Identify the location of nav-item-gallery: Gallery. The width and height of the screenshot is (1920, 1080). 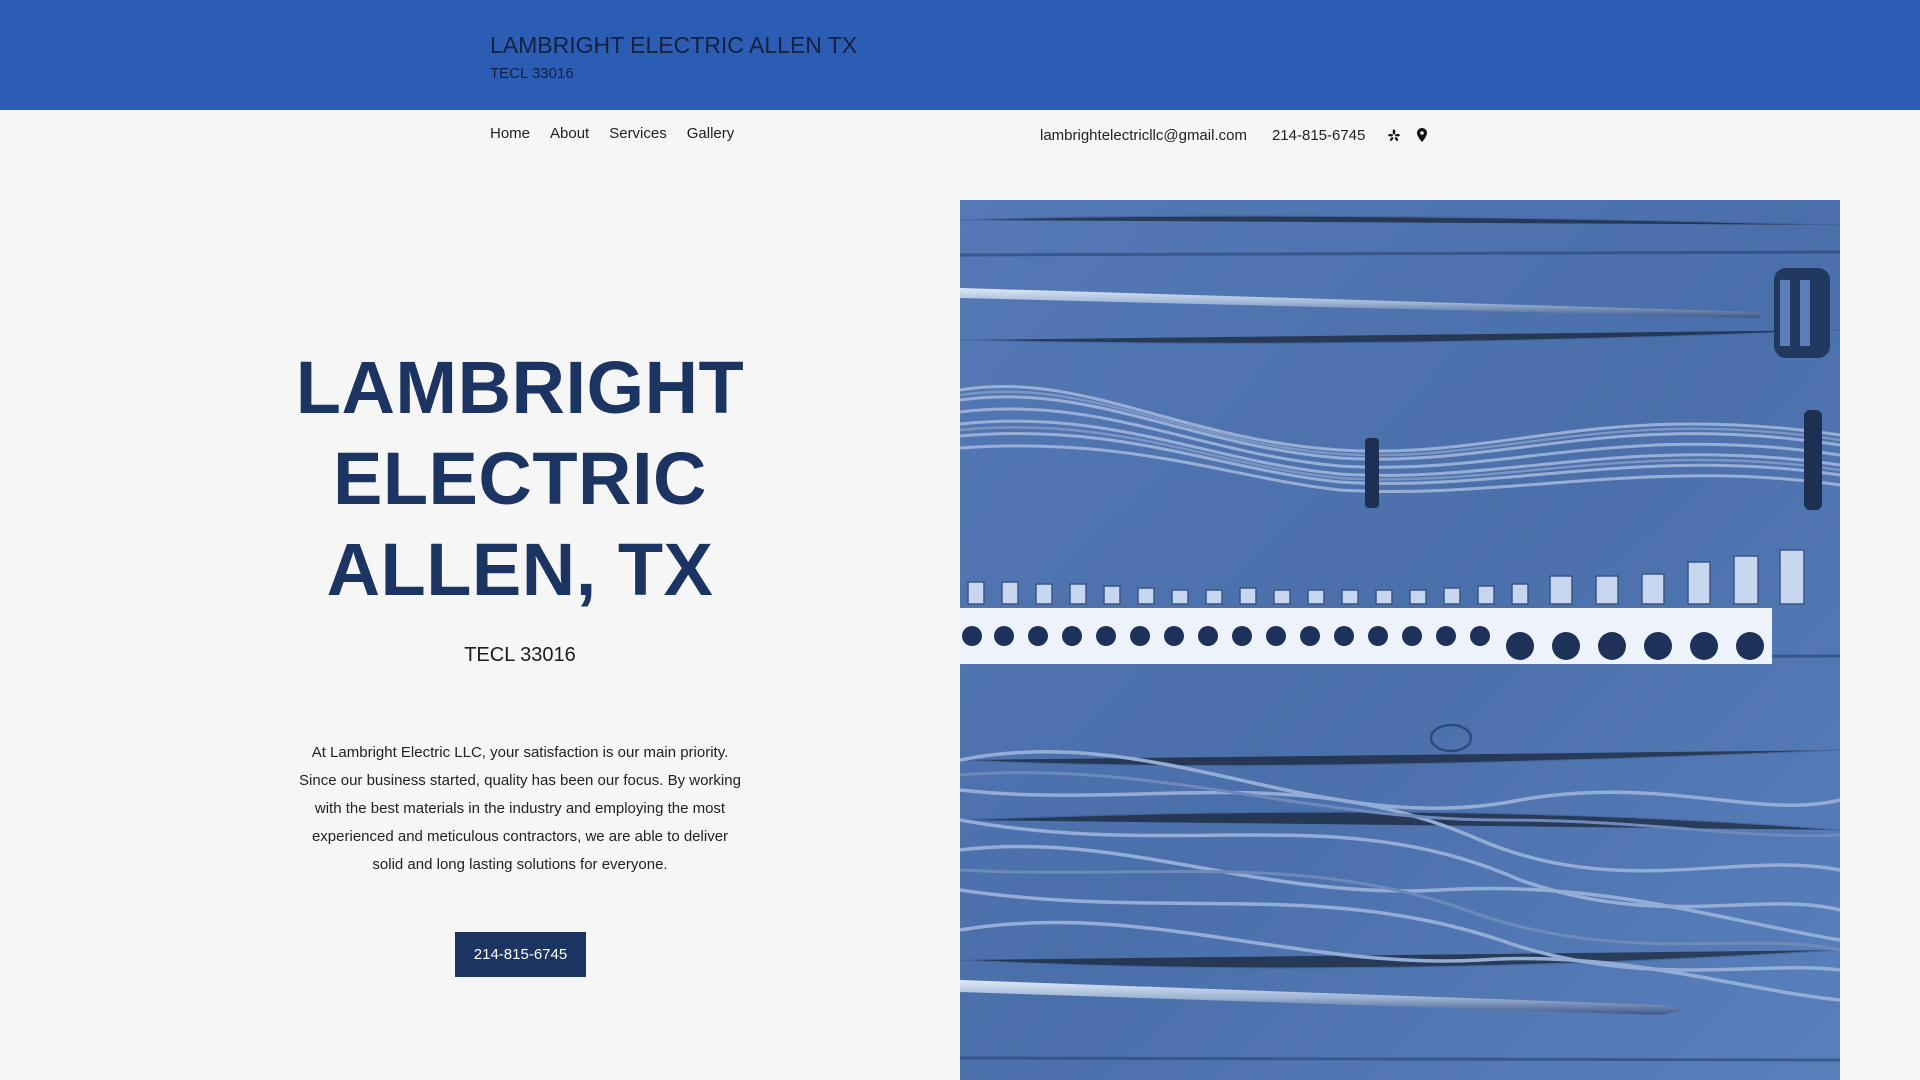
(711, 135).